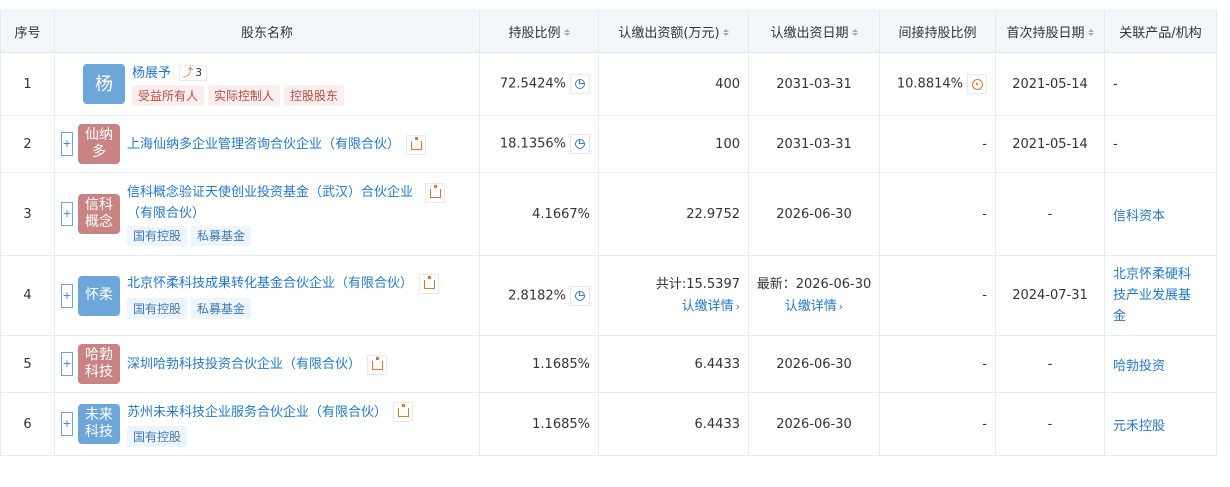  I want to click on date-cell: 2026-06-30, so click(814, 424).